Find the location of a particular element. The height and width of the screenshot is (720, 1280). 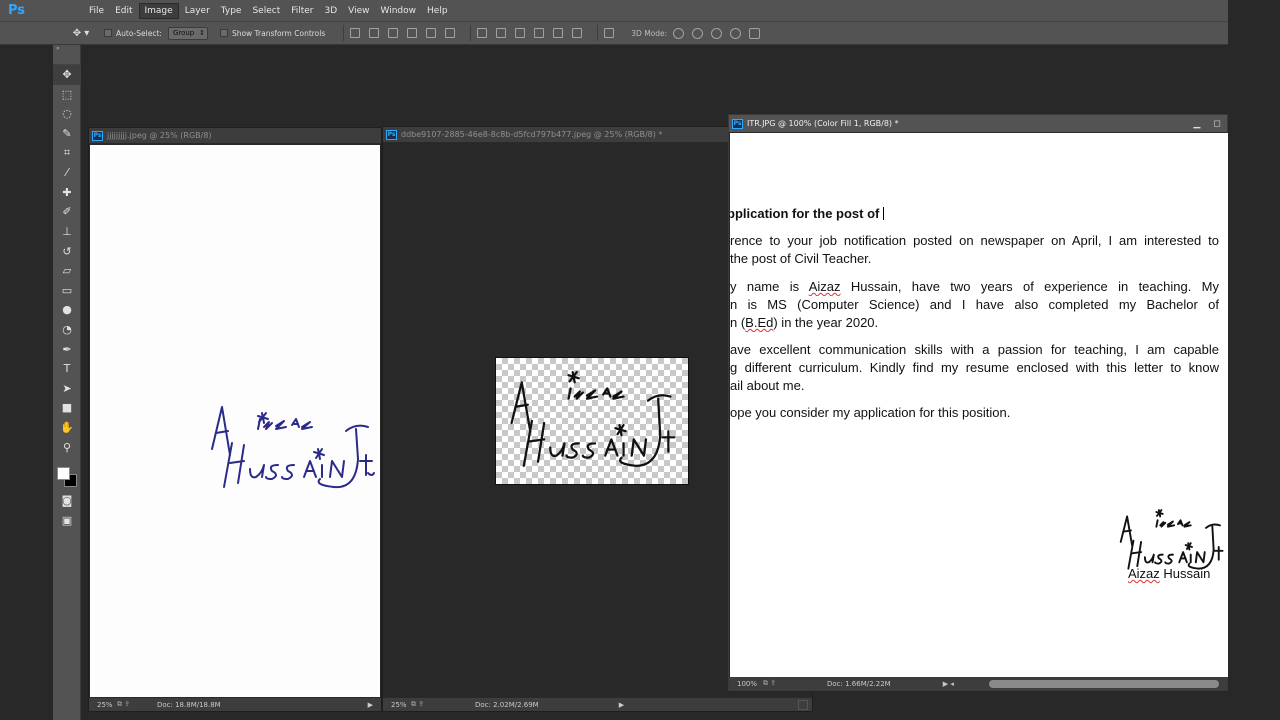

align-hcenter-icon is located at coordinates (431, 33).